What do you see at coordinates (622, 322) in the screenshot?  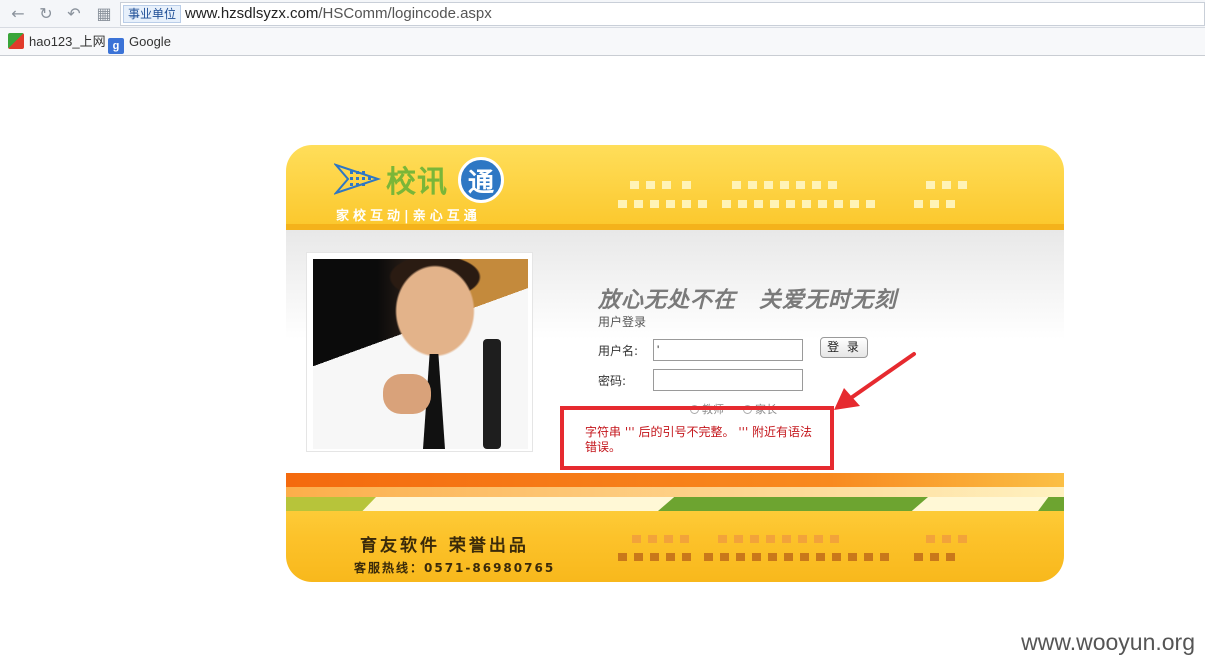 I see `login-title: 用户登录` at bounding box center [622, 322].